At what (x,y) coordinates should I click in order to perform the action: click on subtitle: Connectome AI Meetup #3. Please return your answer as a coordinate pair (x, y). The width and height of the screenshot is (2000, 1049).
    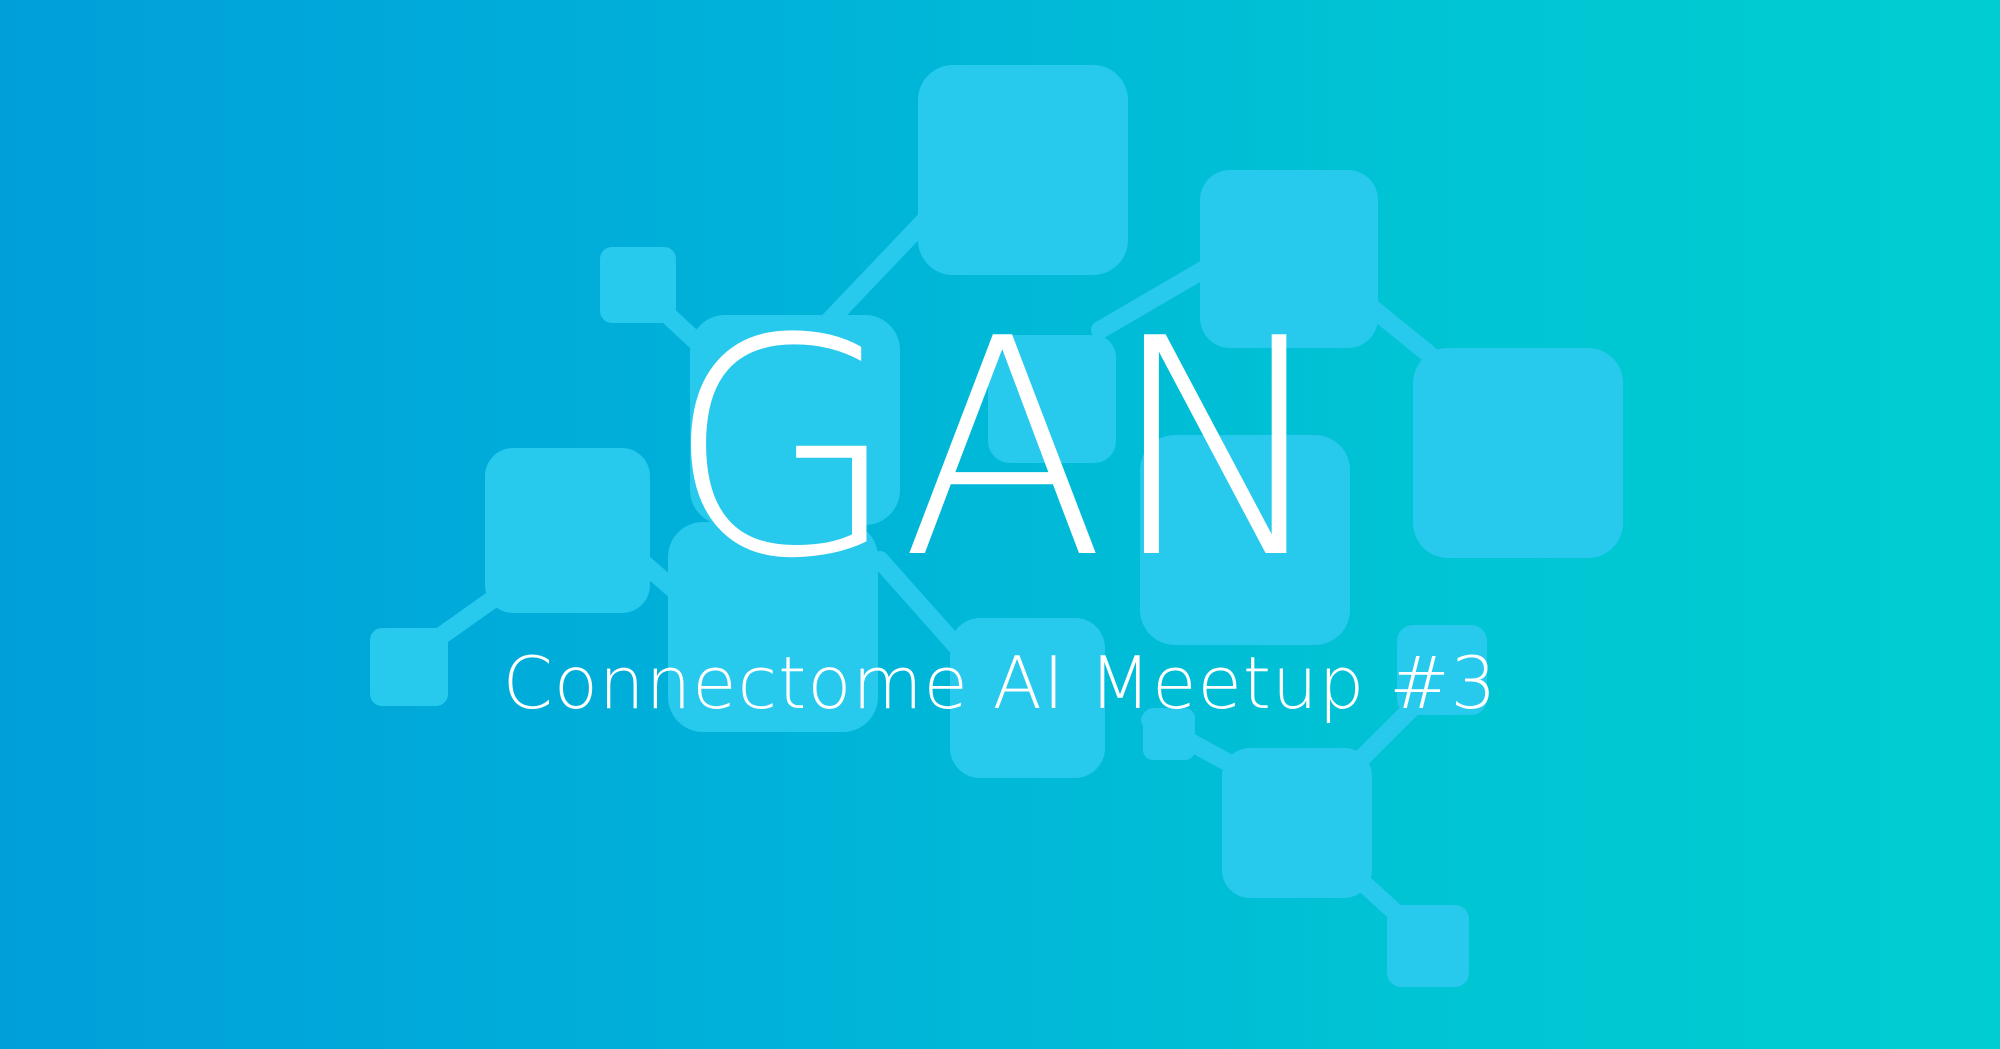
    Looking at the image, I should click on (1000, 683).